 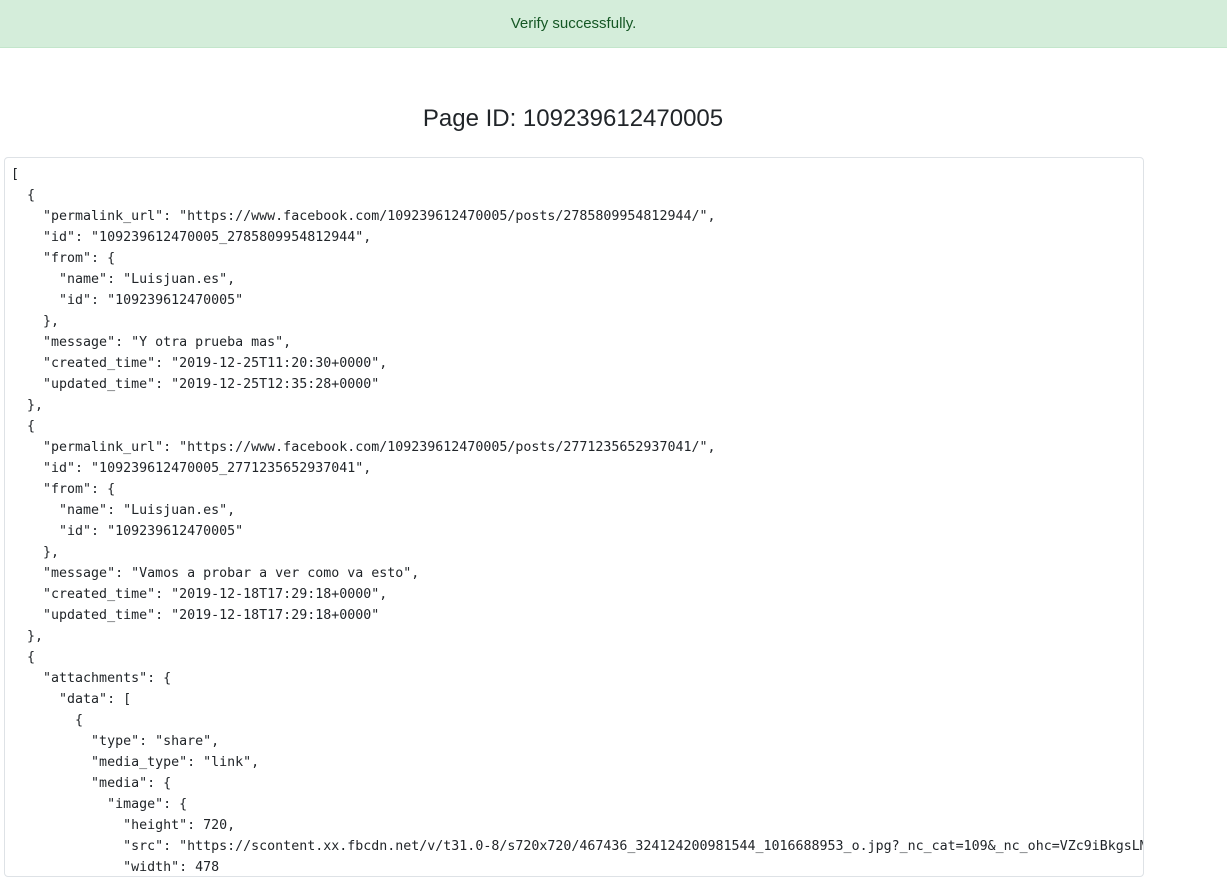 What do you see at coordinates (573, 118) in the screenshot?
I see `page-title: Page ID: 109239612470005` at bounding box center [573, 118].